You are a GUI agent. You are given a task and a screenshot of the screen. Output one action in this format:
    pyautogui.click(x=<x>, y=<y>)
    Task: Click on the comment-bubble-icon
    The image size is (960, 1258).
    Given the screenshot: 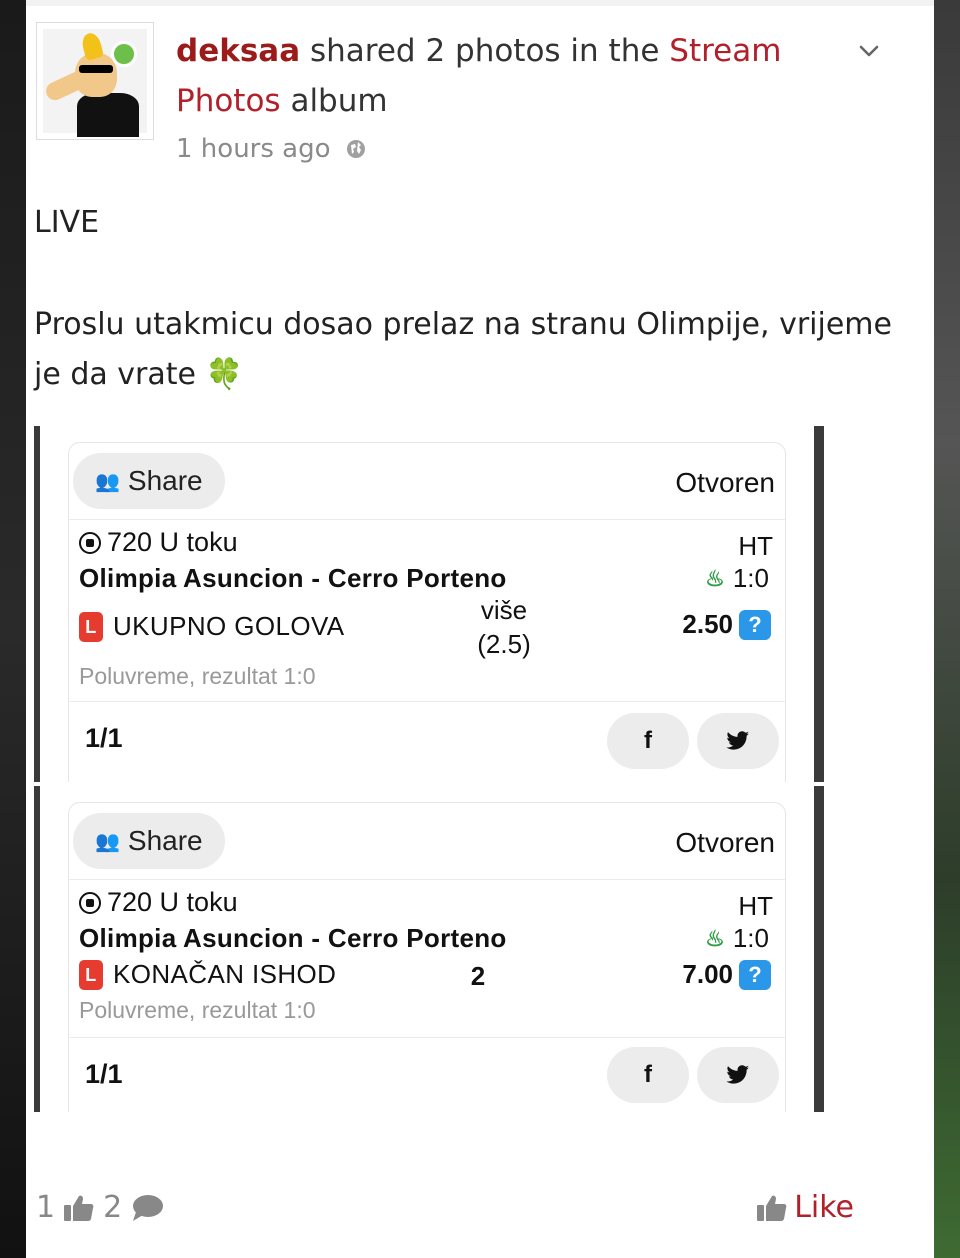 What is the action you would take?
    pyautogui.click(x=148, y=1207)
    